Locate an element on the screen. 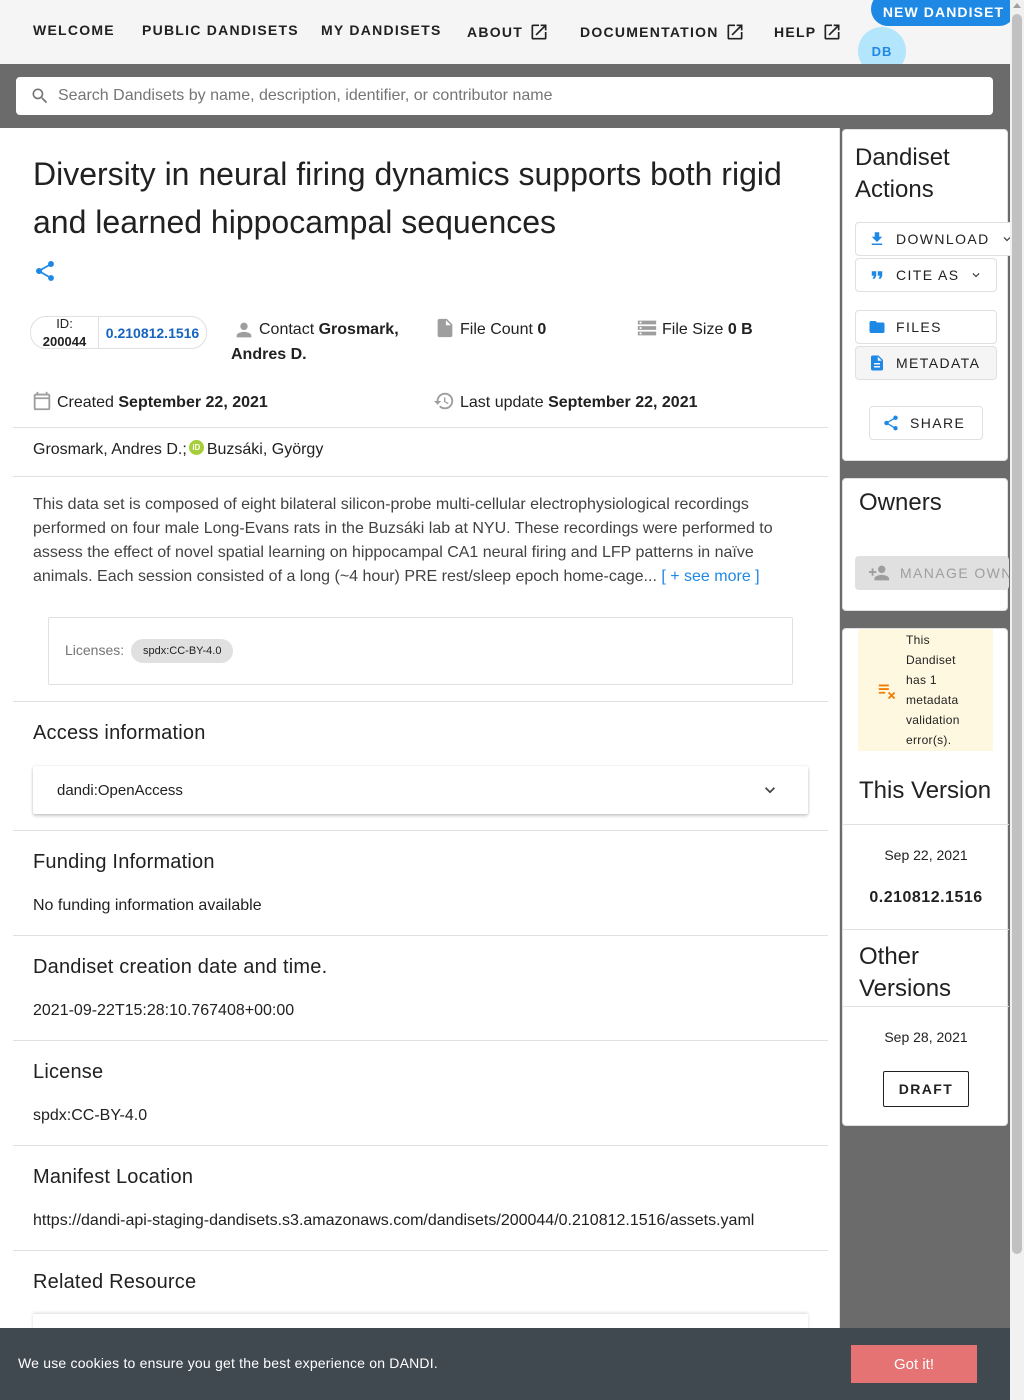 Image resolution: width=1024 pixels, height=1400 pixels. created-date: Created September 22, 2021 is located at coordinates (221, 402).